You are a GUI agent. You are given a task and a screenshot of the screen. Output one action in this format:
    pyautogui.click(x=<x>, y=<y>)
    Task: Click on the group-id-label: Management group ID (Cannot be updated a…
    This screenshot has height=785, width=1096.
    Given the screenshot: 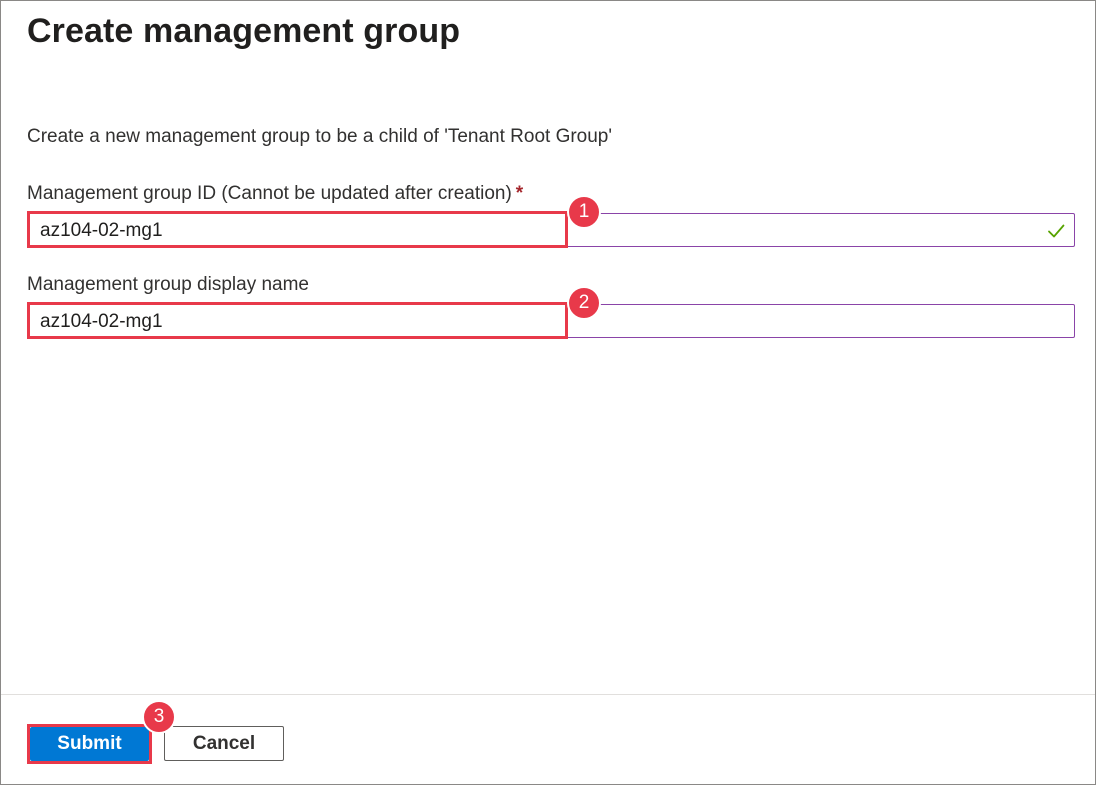 What is the action you would take?
    pyautogui.click(x=275, y=194)
    